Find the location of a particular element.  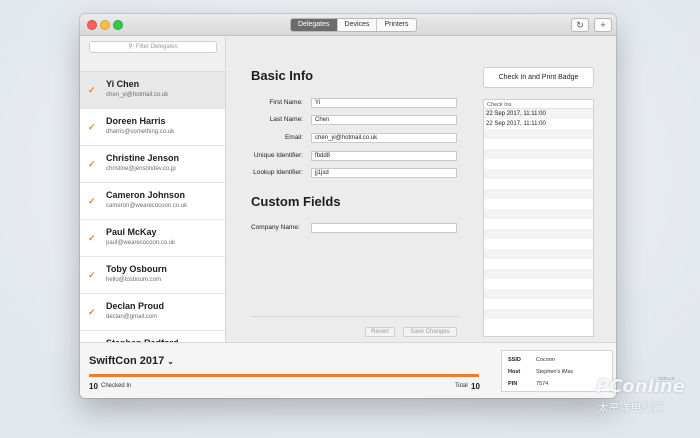

tab-printers: Printers is located at coordinates (396, 25).